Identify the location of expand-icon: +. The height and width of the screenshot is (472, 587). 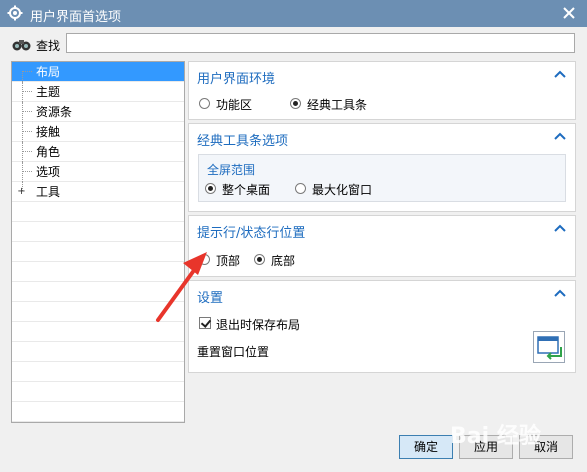
(21, 192).